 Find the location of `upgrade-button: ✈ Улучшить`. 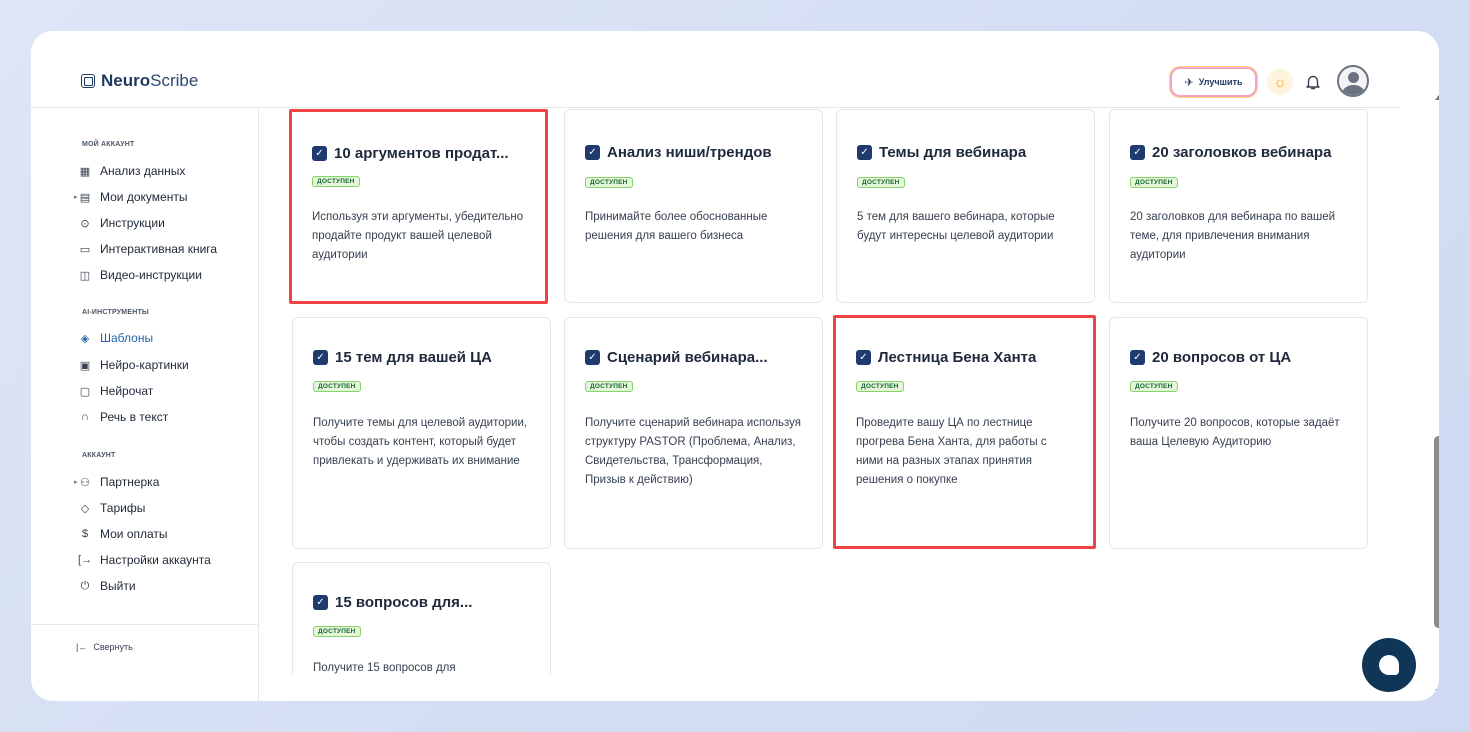

upgrade-button: ✈ Улучшить is located at coordinates (1213, 82).